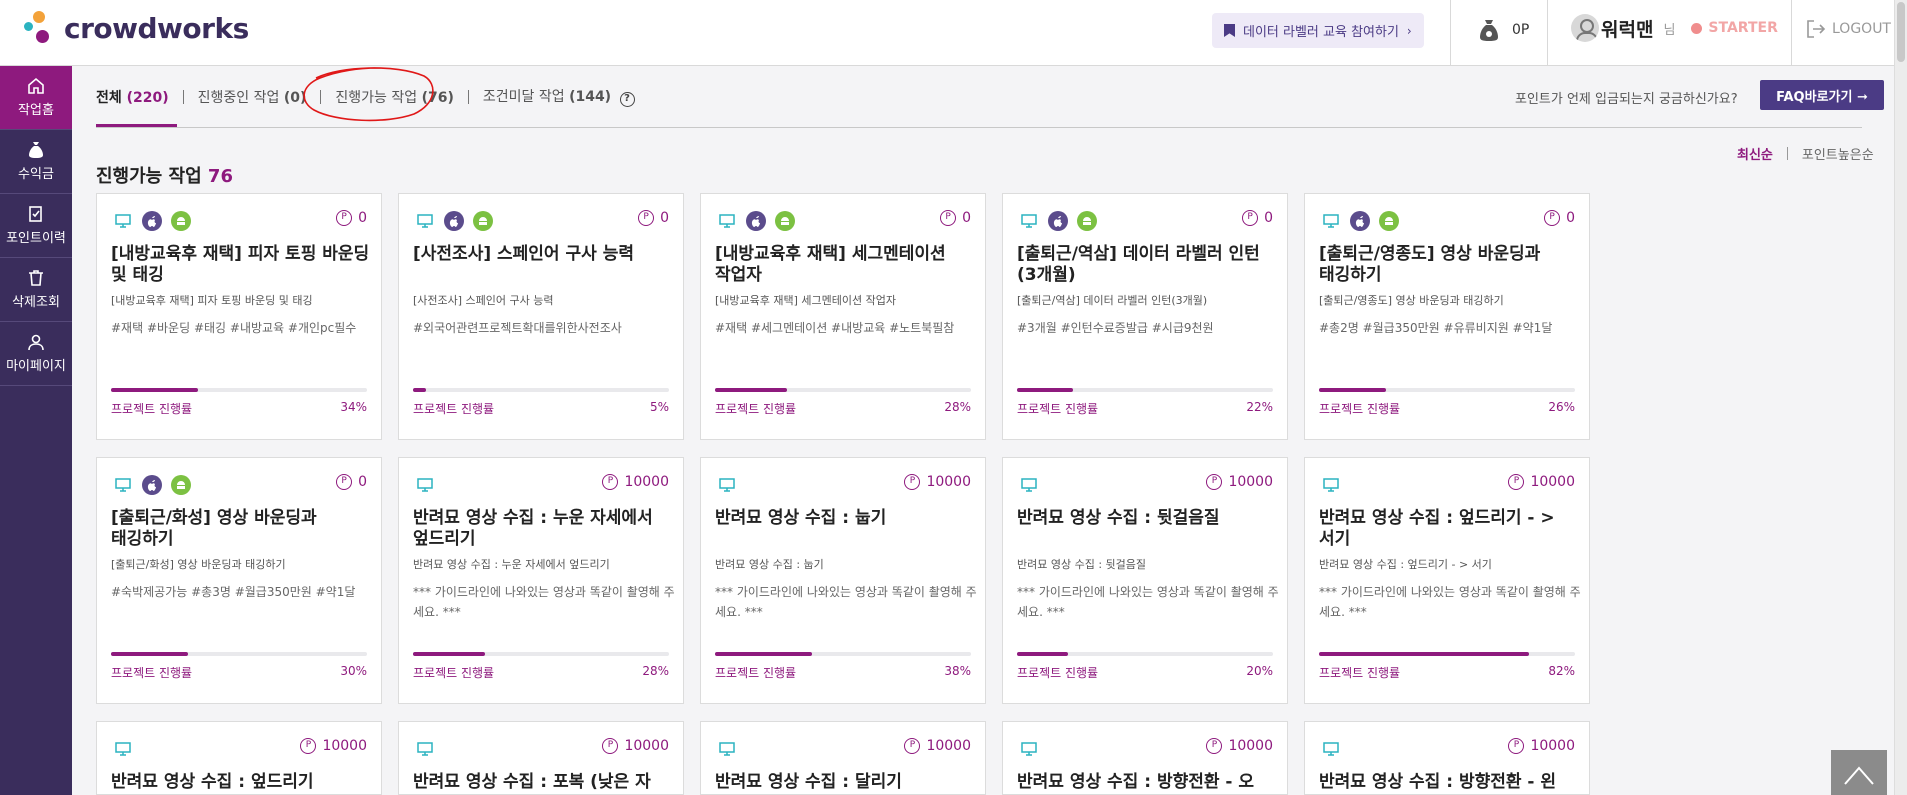  I want to click on user-info: 워럭맨 님 STARTER, so click(1674, 28).